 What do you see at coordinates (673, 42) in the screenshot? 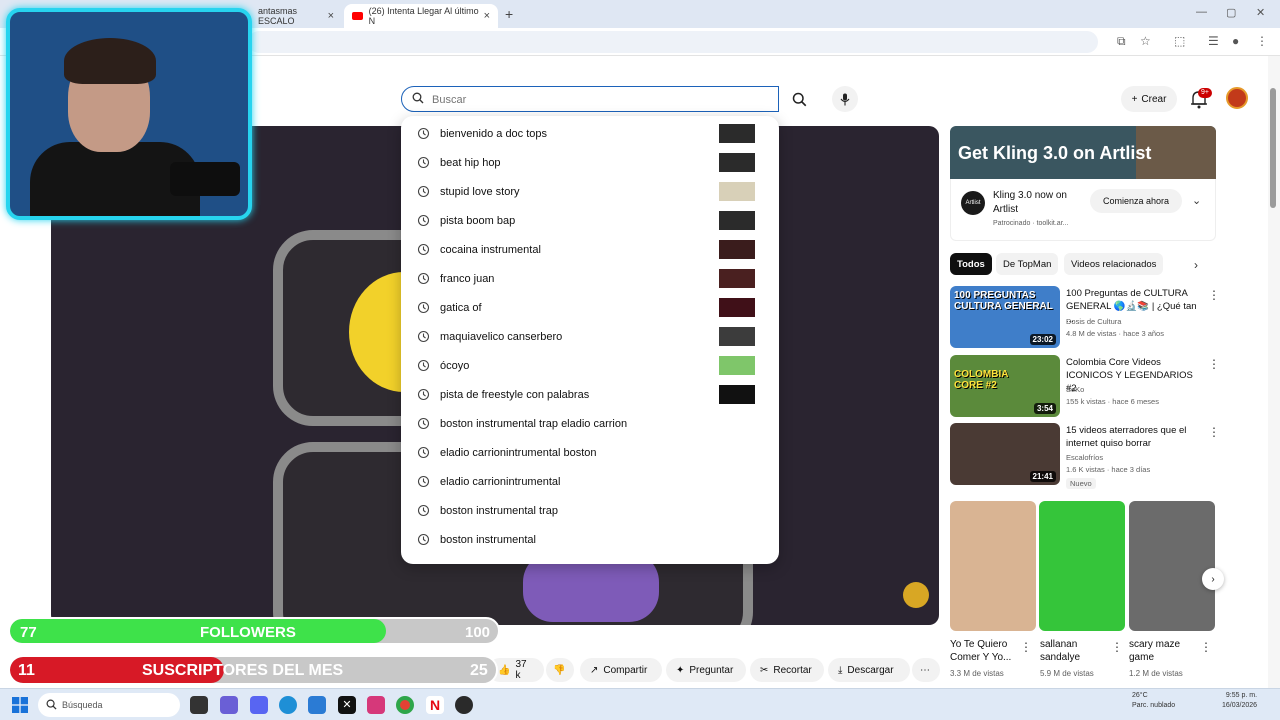
I see `omnibox` at bounding box center [673, 42].